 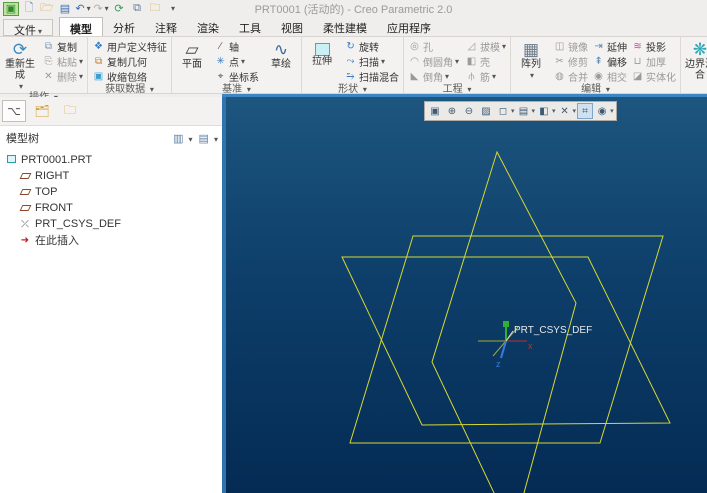 What do you see at coordinates (485, 76) in the screenshot?
I see `rib-button: ⫛ 筋 ▾` at bounding box center [485, 76].